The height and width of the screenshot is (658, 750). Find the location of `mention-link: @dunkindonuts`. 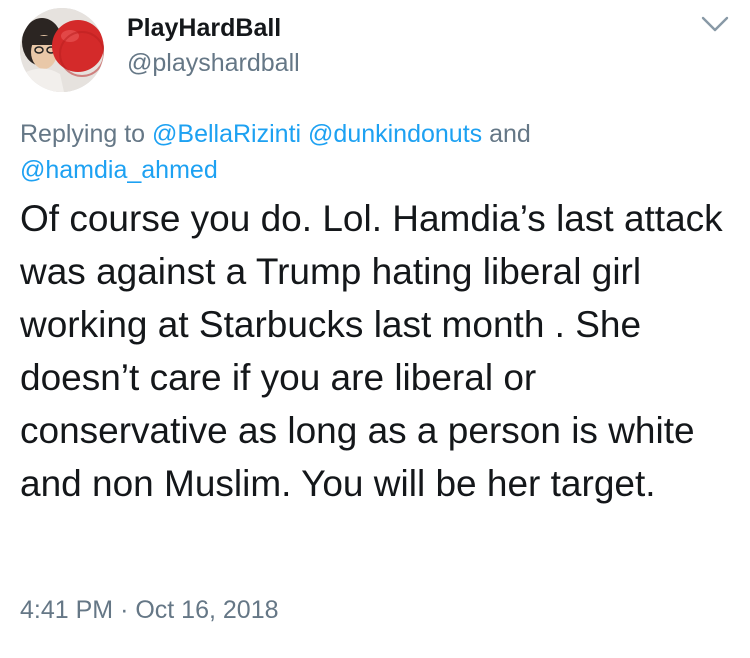

mention-link: @dunkindonuts is located at coordinates (395, 134).